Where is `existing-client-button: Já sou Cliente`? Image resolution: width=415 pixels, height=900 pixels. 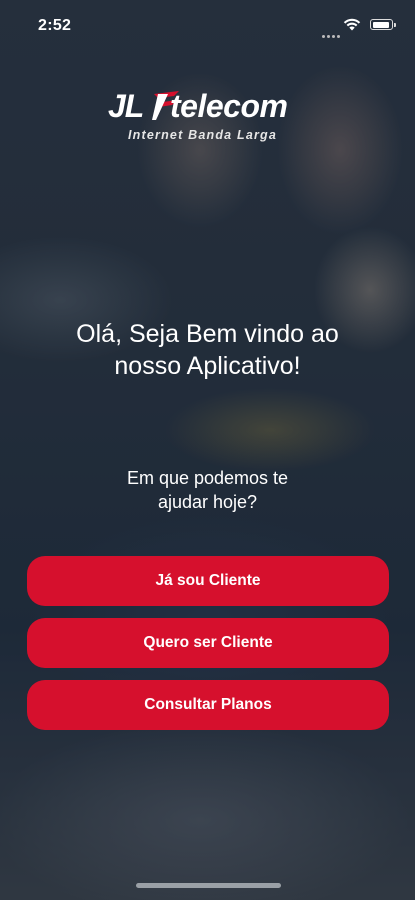
existing-client-button: Já sou Cliente is located at coordinates (208, 581).